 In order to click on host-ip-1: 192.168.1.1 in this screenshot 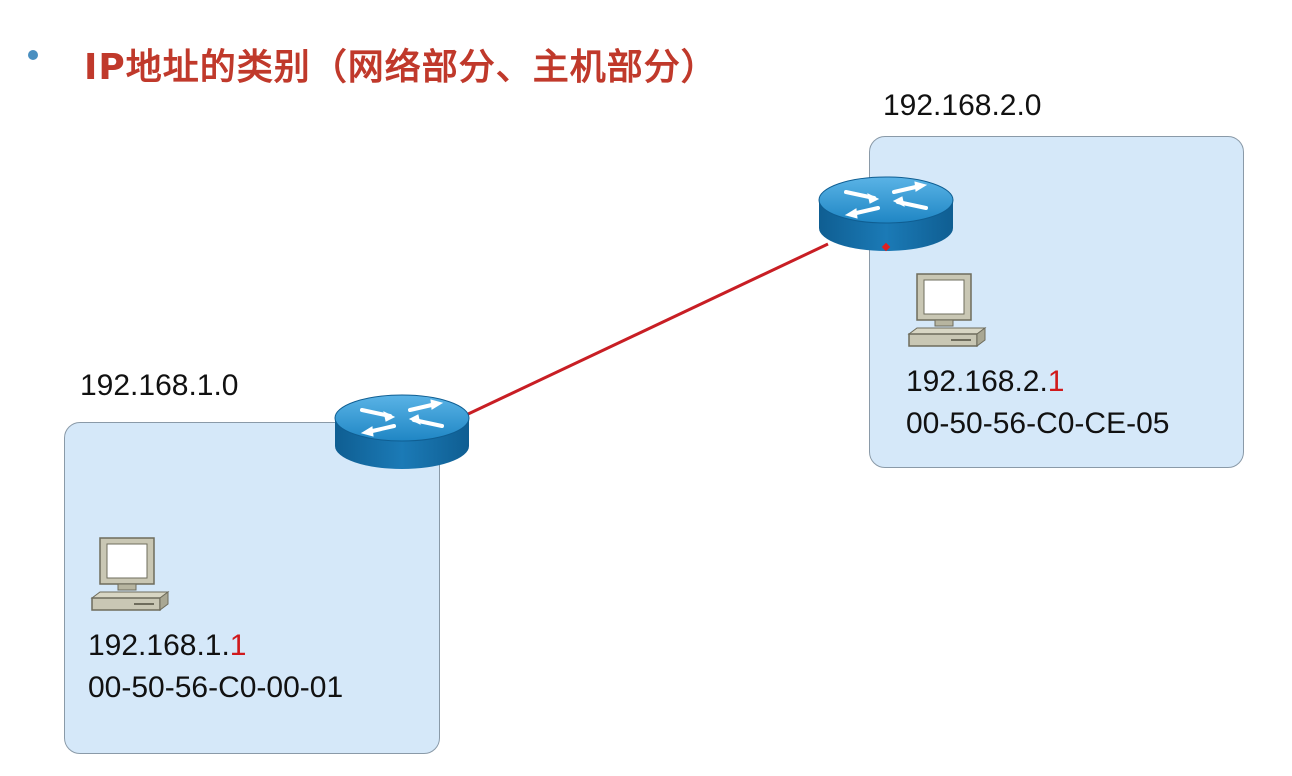, I will do `click(167, 646)`.